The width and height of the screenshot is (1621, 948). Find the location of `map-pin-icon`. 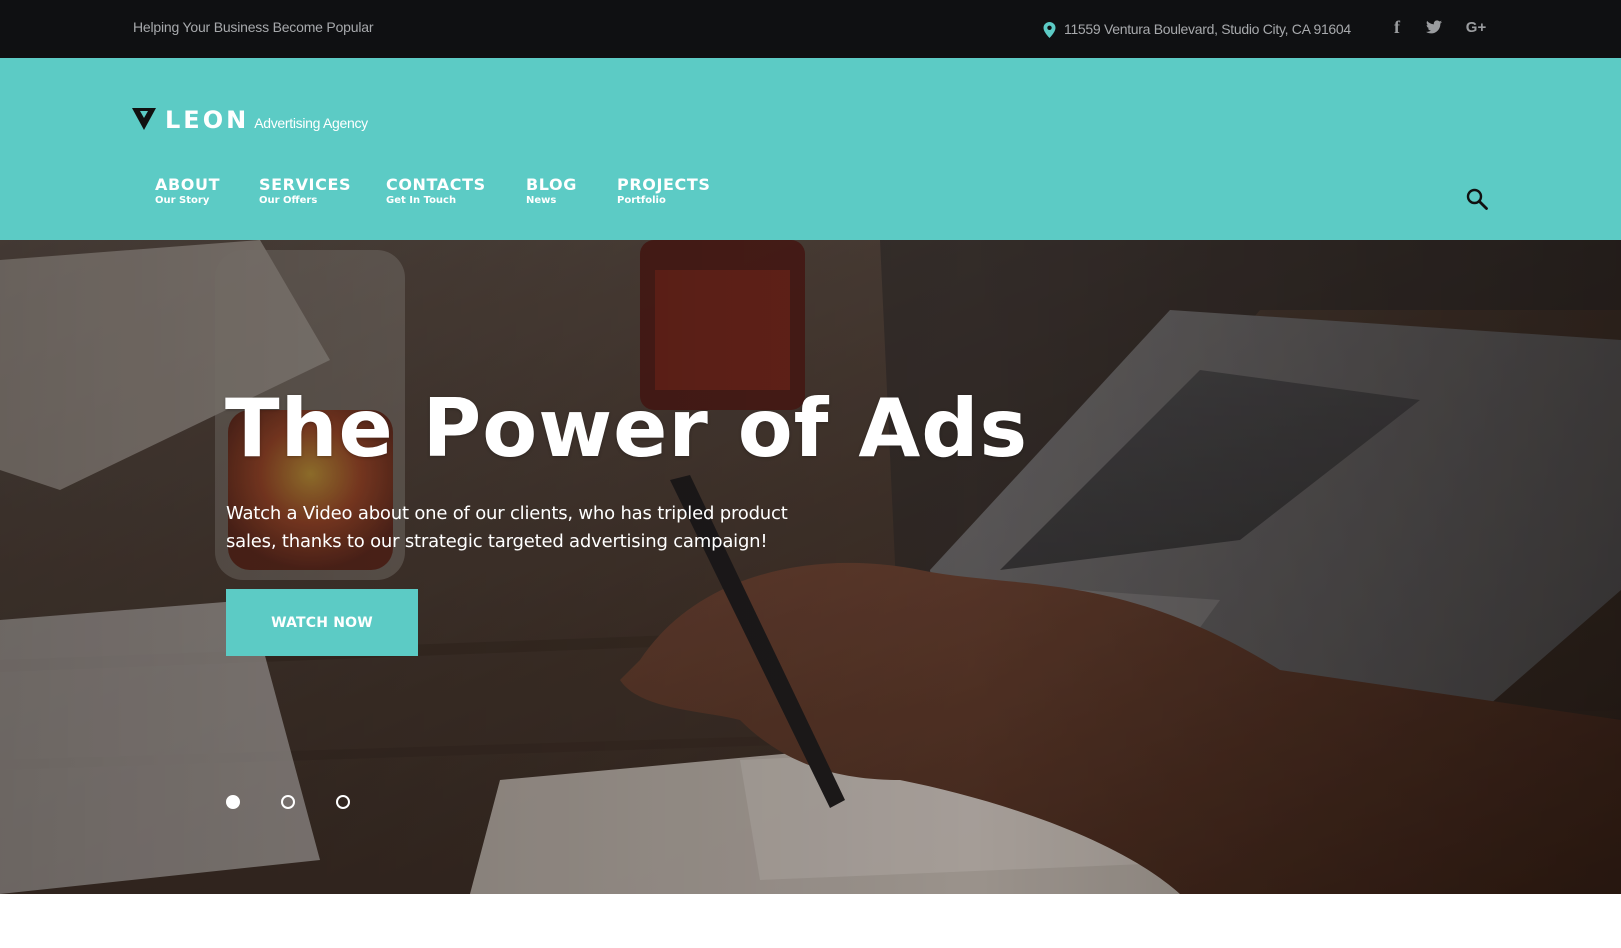

map-pin-icon is located at coordinates (1049, 30).